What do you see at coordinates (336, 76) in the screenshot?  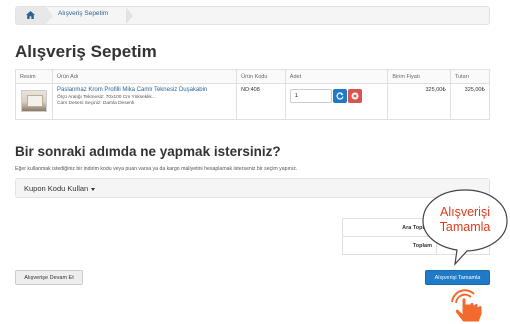 I see `col-qty-header: Adet` at bounding box center [336, 76].